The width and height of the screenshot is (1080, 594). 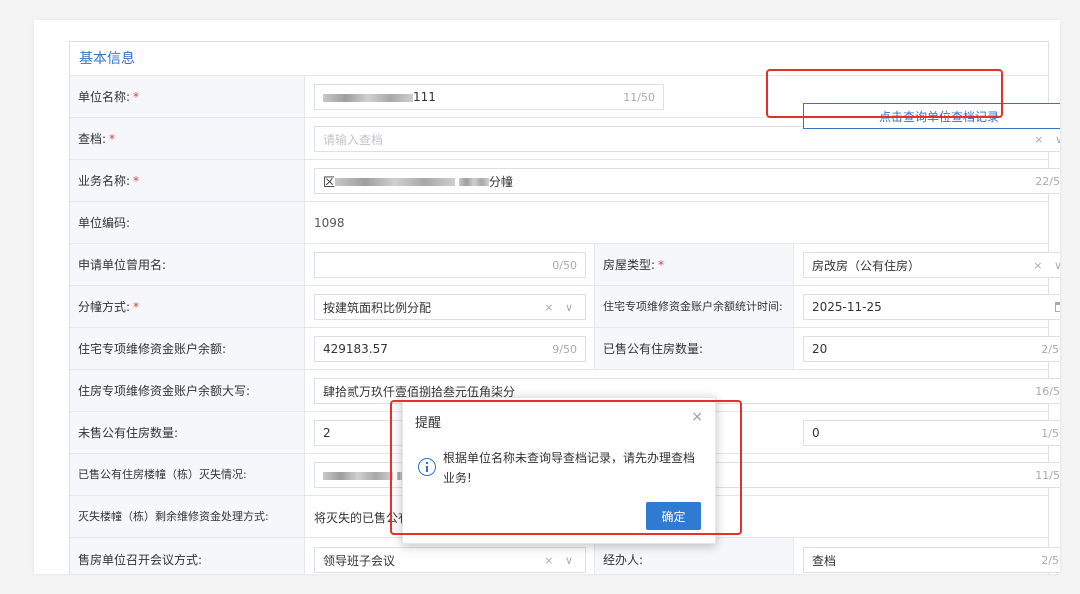 I want to click on query-archive-button: 点击查询单位查档记录, so click(x=931, y=116).